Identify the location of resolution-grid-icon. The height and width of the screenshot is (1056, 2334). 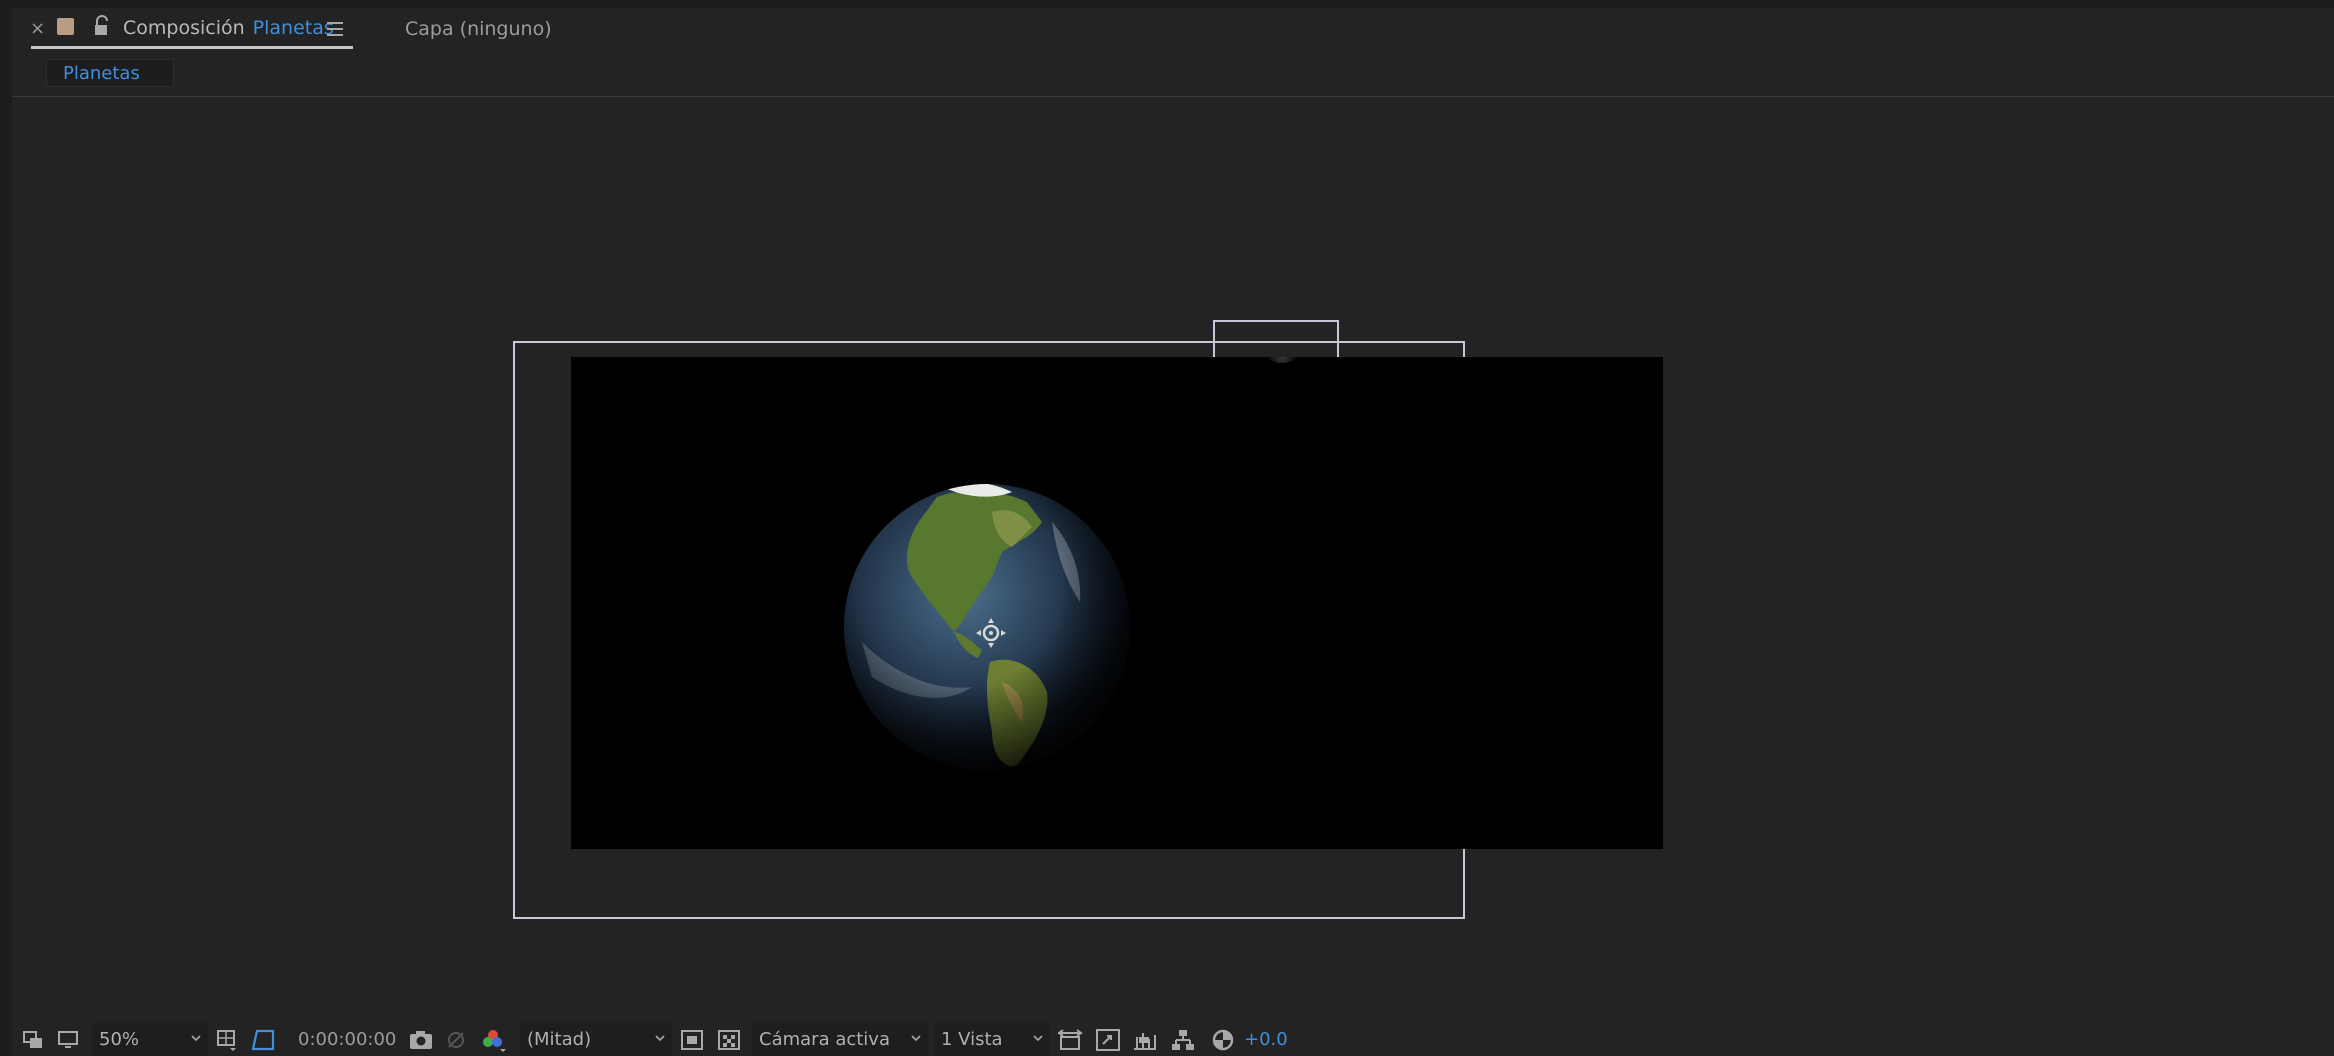
(228, 1039).